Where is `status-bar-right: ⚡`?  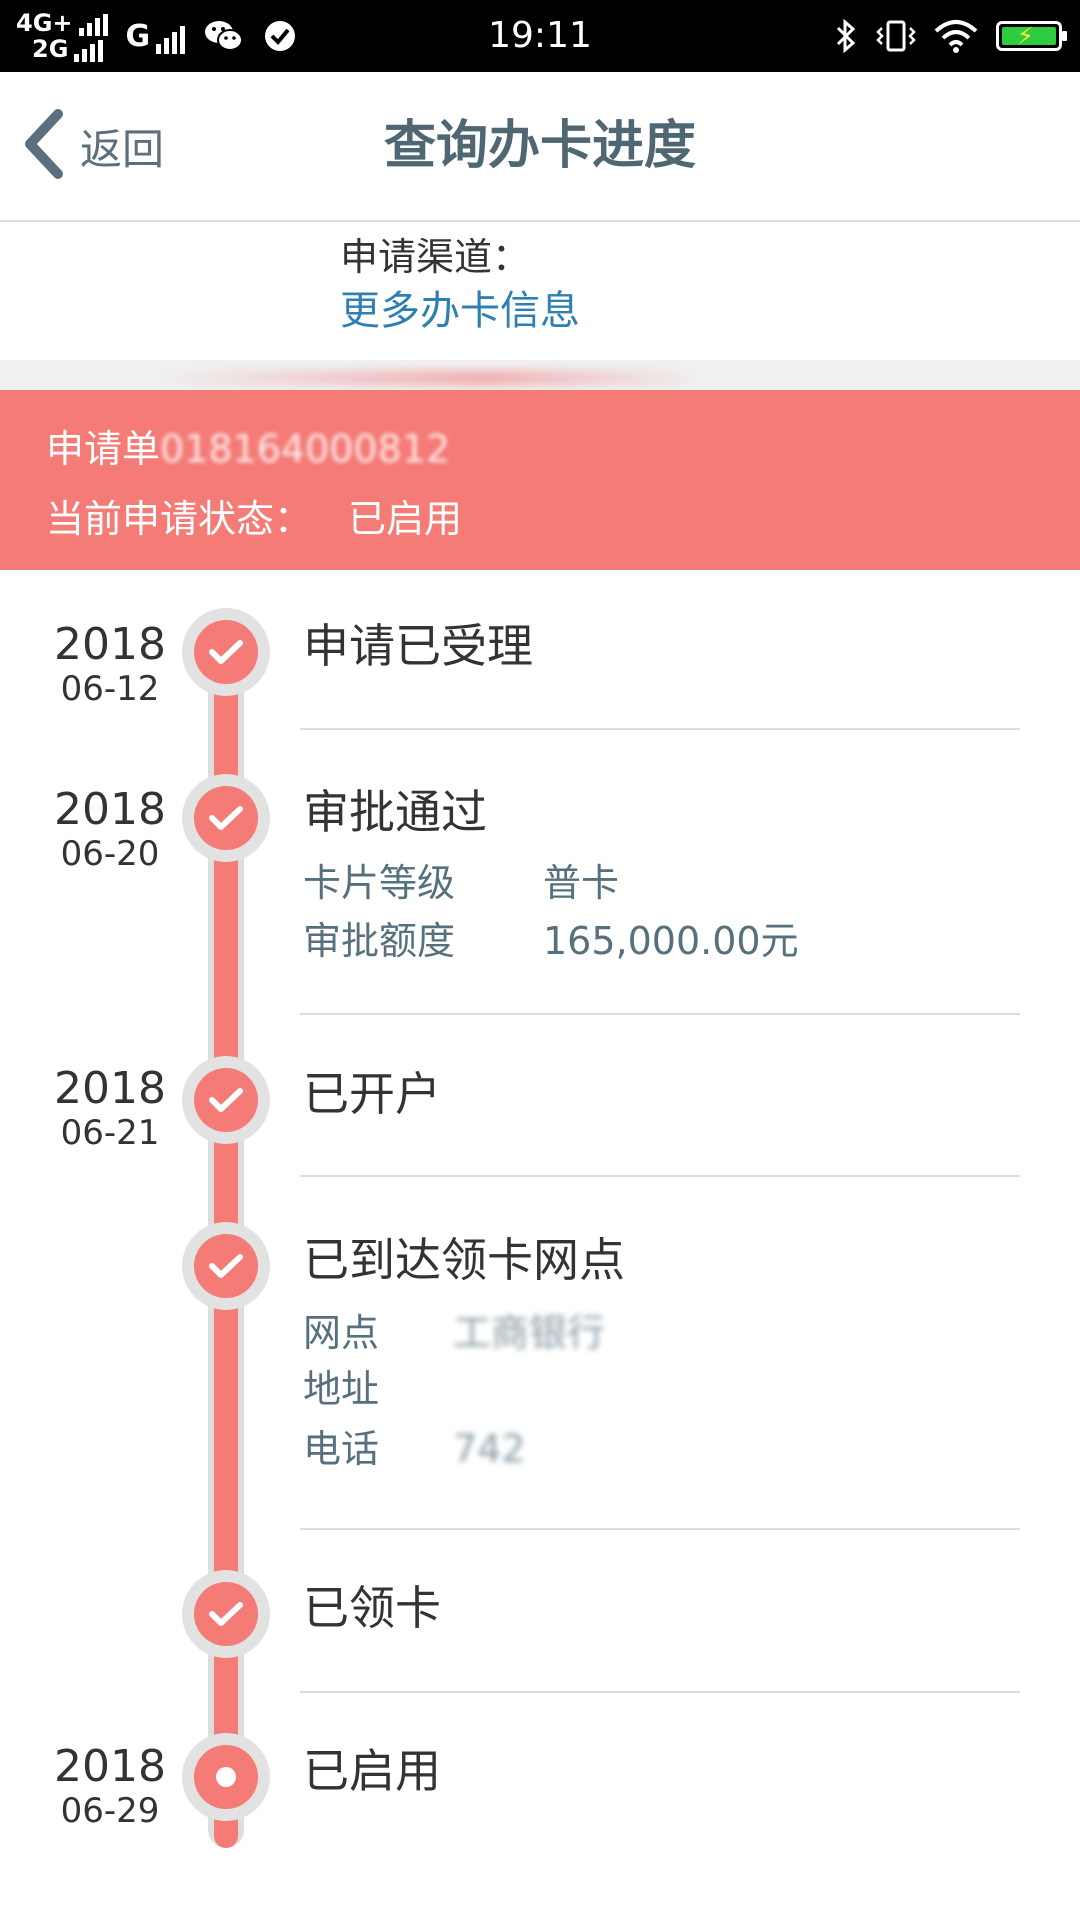 status-bar-right: ⚡ is located at coordinates (950, 36).